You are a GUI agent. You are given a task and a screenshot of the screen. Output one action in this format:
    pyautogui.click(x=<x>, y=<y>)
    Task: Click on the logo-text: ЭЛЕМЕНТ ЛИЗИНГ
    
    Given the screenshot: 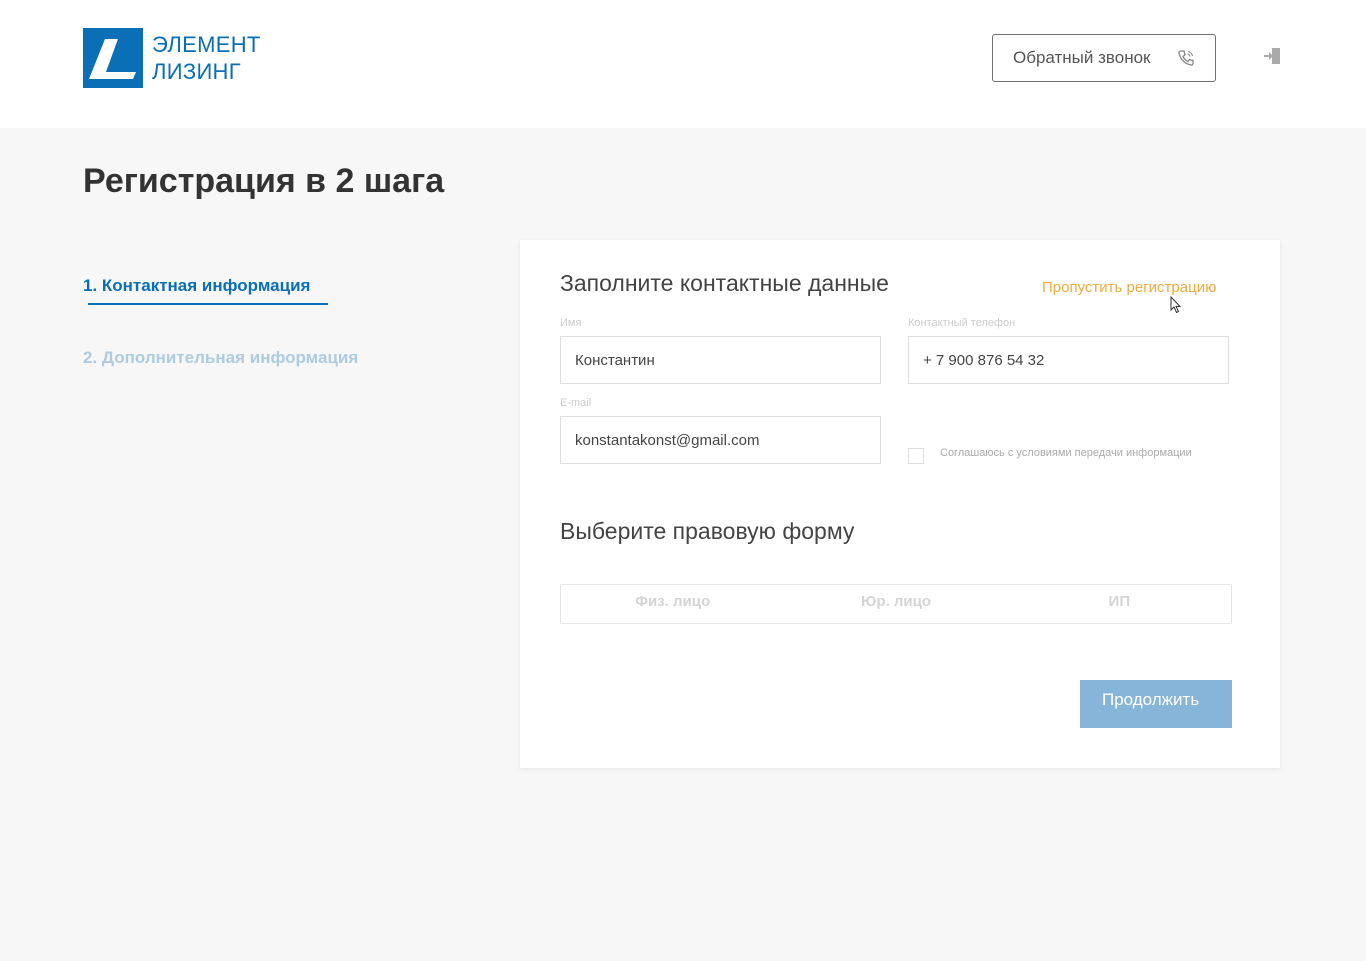 What is the action you would take?
    pyautogui.click(x=206, y=58)
    